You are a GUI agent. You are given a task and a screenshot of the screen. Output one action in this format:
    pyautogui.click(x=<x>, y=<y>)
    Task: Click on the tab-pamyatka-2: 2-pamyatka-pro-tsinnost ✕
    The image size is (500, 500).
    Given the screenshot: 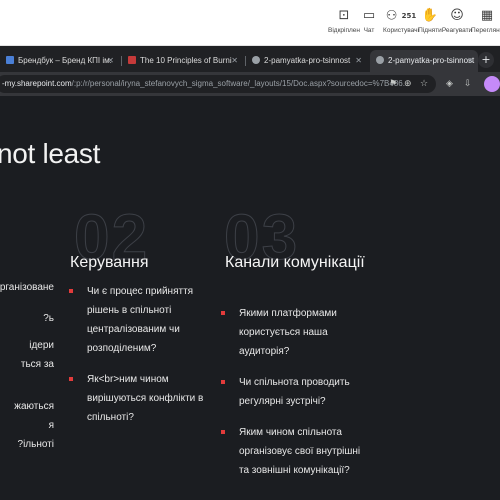 What is the action you would take?
    pyautogui.click(x=424, y=61)
    